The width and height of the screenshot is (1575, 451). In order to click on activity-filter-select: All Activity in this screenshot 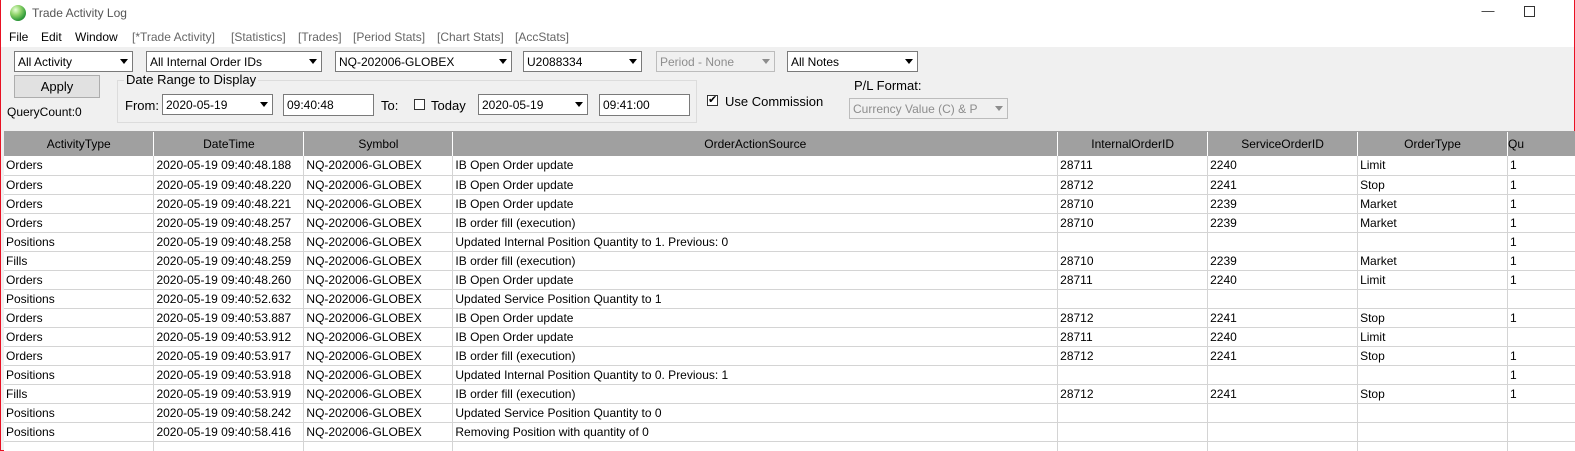, I will do `click(73, 61)`.